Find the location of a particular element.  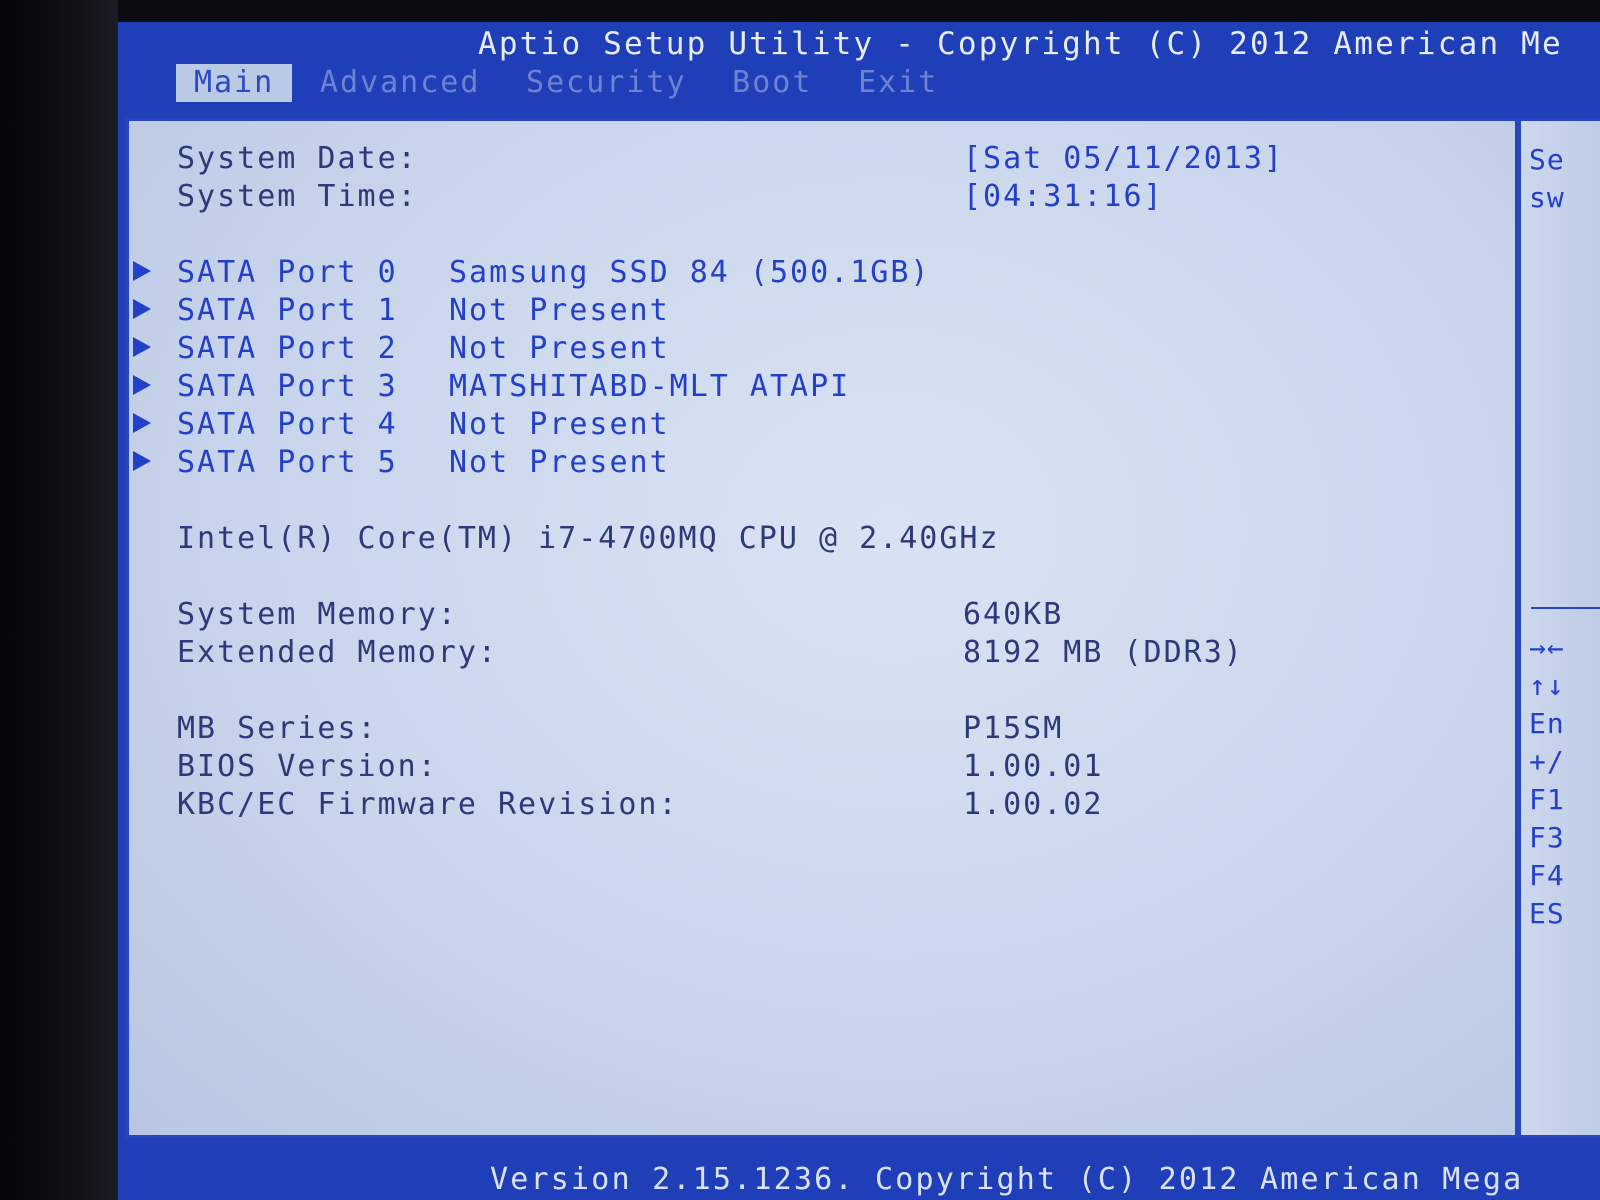

kbc-ec-firmware-label: KBC/EC Firmware Revision: is located at coordinates (428, 804).